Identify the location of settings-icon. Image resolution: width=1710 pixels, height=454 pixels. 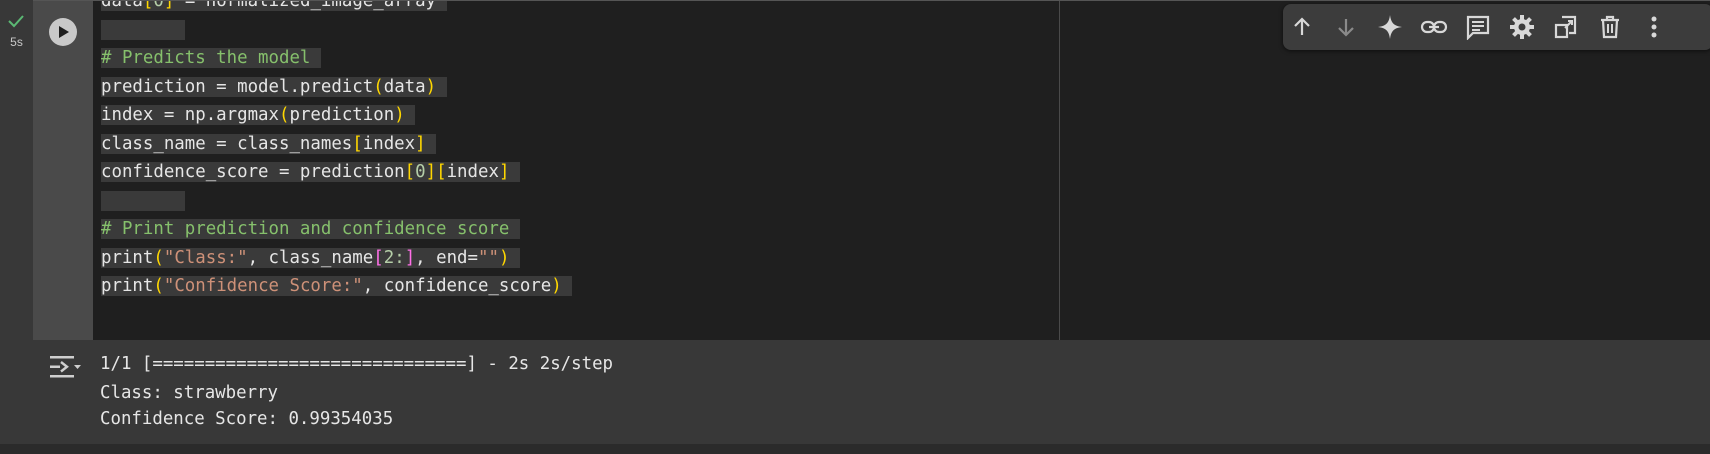
(1522, 27).